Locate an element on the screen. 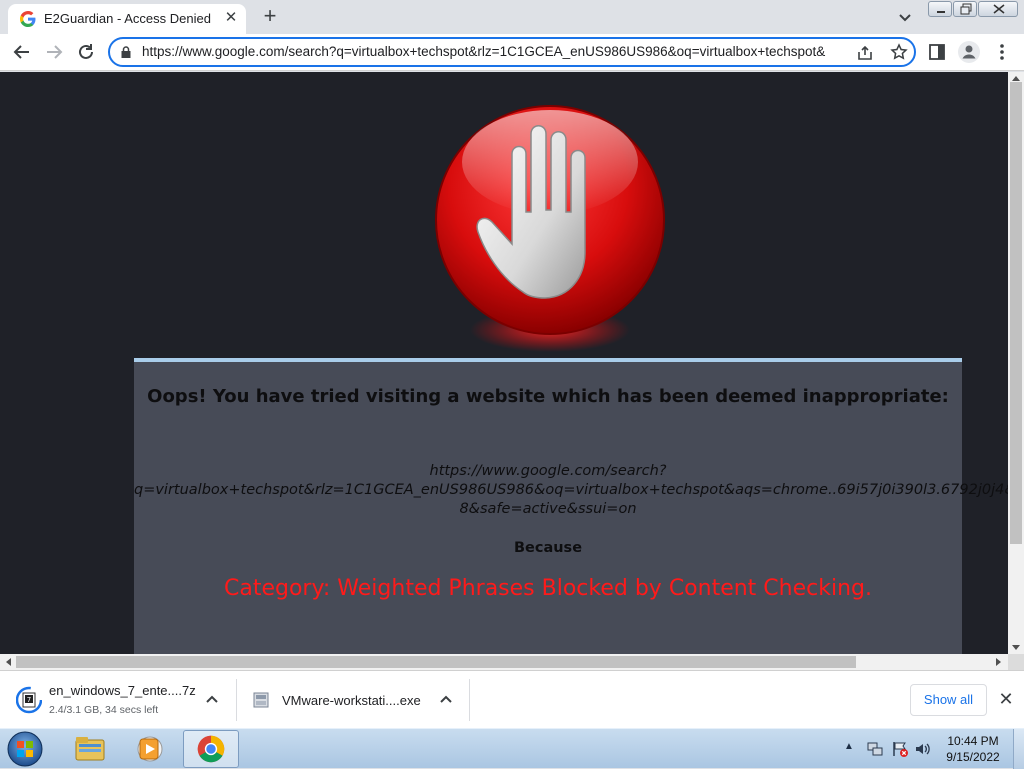  download-item-name: VMware-workstati....exe is located at coordinates (351, 700).